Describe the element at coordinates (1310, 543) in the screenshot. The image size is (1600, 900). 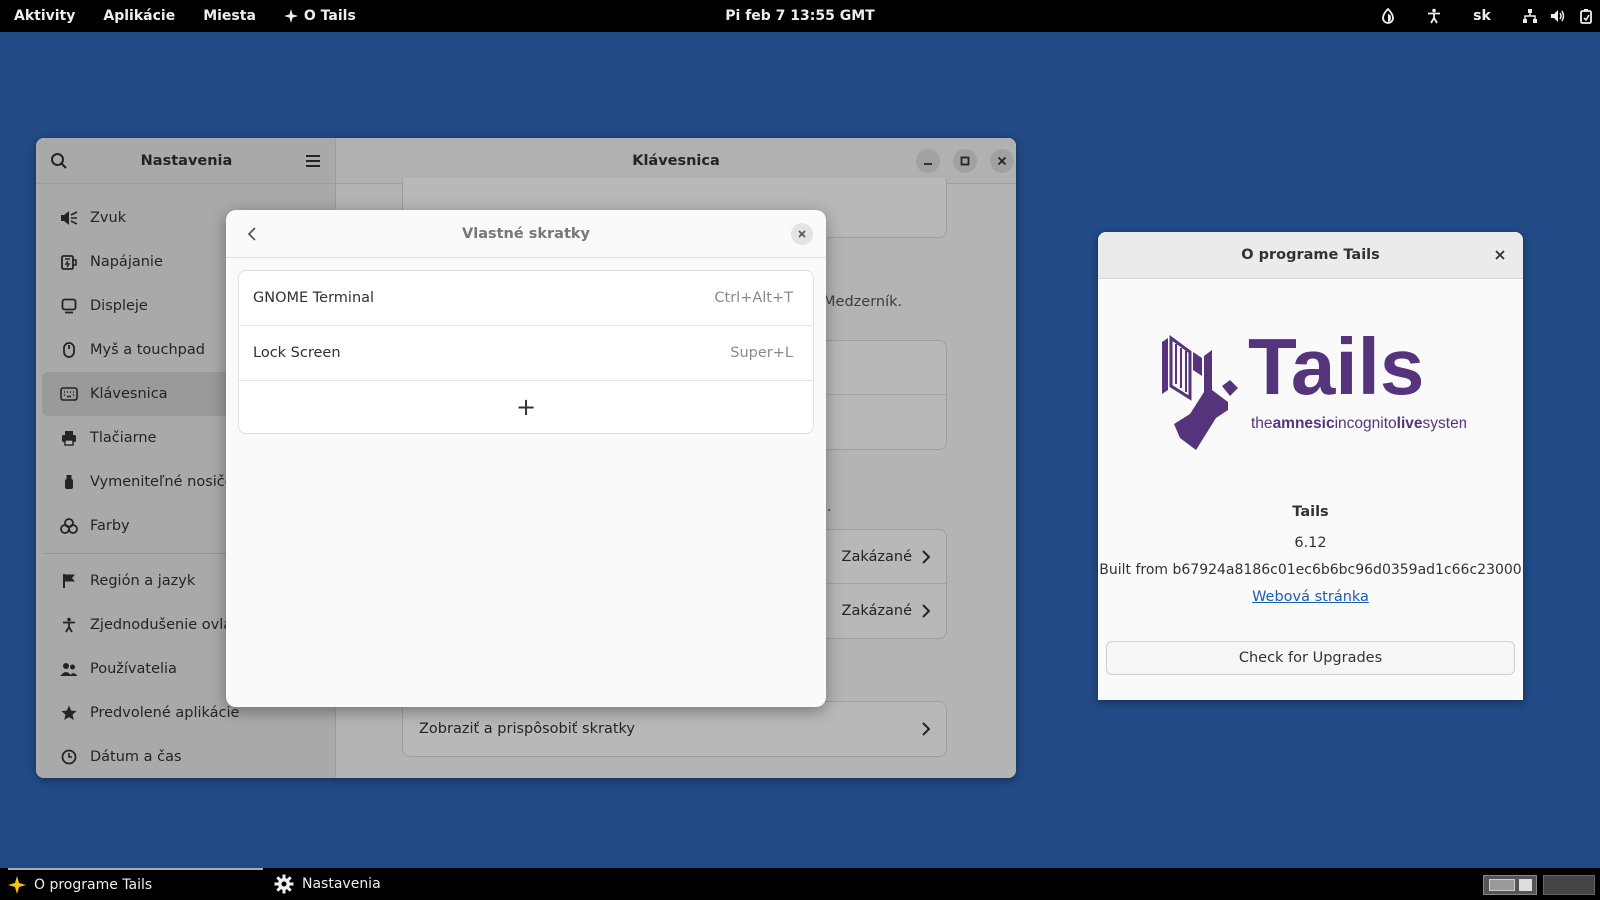
I see `app-version: 6.12` at that location.